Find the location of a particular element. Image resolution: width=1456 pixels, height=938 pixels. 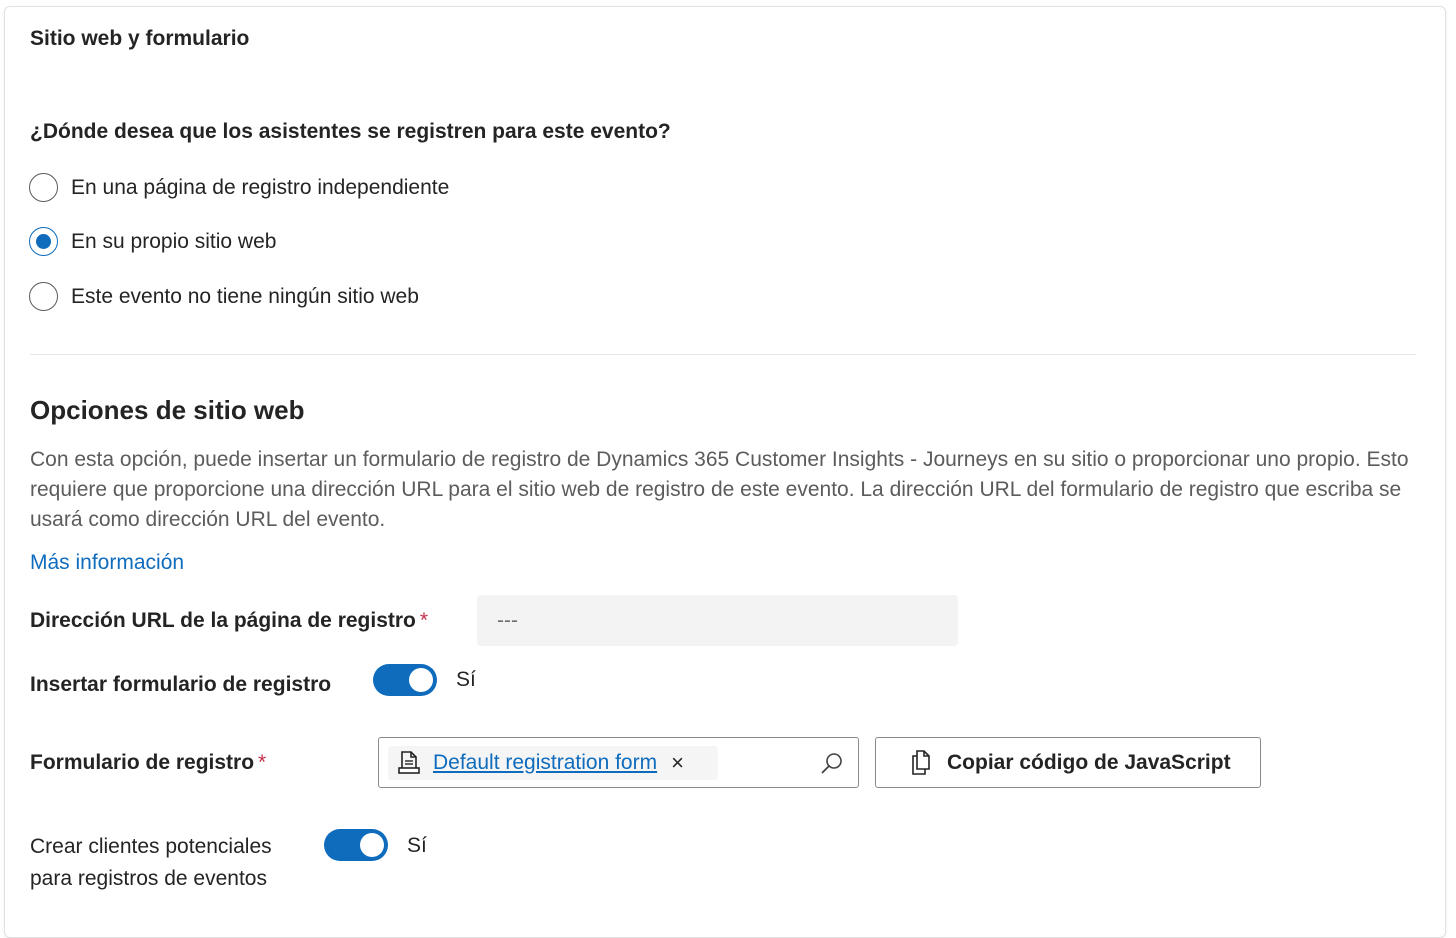

radio-option-no-website: Este evento no tiene ningún sitio web is located at coordinates (224, 296).